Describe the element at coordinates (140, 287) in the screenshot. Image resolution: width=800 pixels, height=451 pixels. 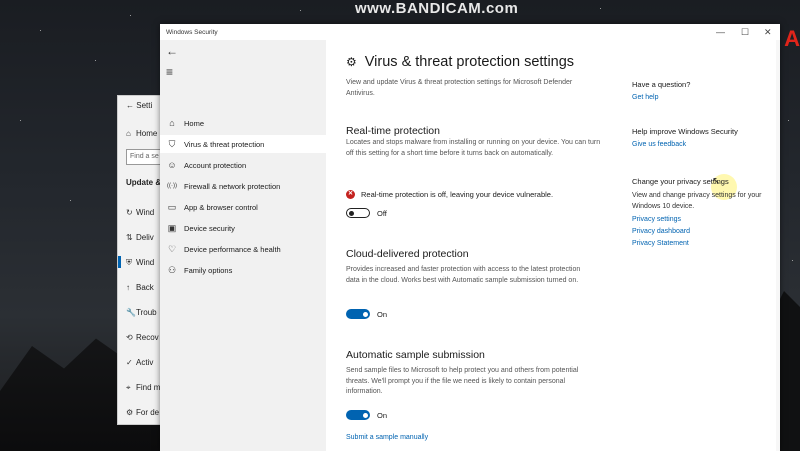
I see `settings-item-backup: ↑ Back` at that location.